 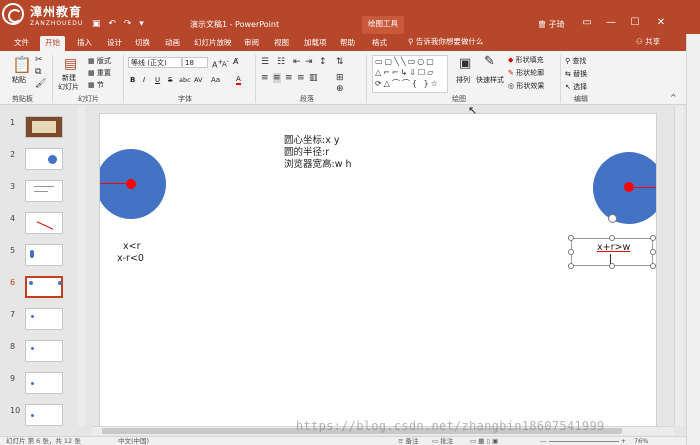 What do you see at coordinates (42, 160) in the screenshot?
I see `thumbnail-slide-2: 2` at bounding box center [42, 160].